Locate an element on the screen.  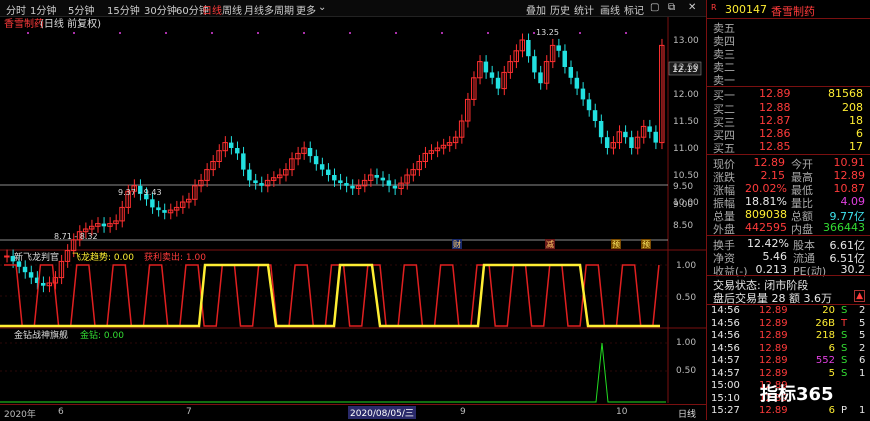
ind2-y-tick: 1.00 is located at coordinates (686, 343).